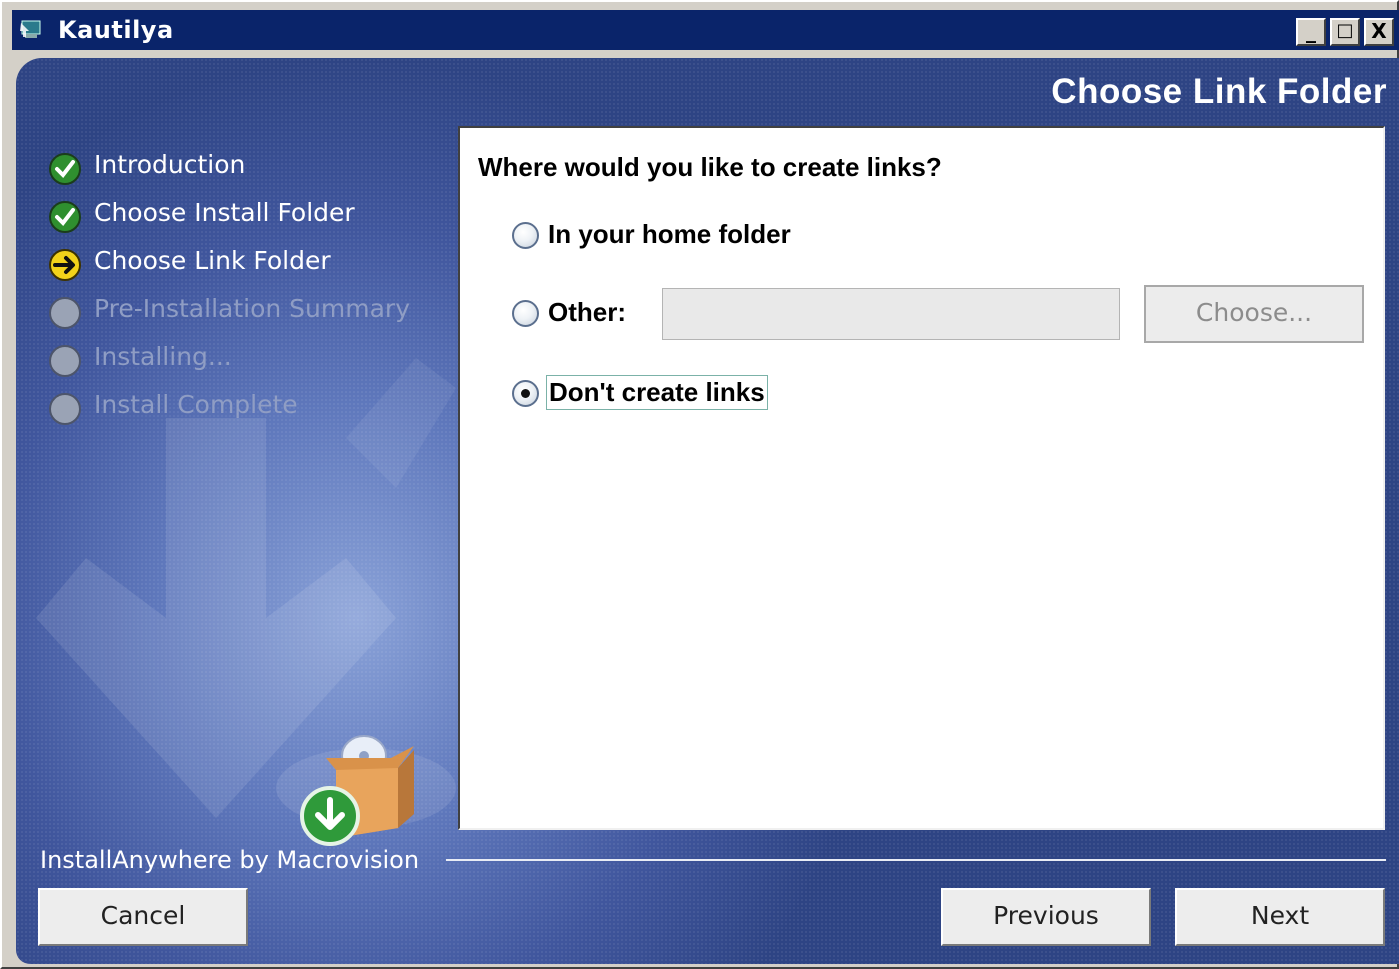 The width and height of the screenshot is (1399, 969). What do you see at coordinates (116, 30) in the screenshot?
I see `window-title: Kautilya` at bounding box center [116, 30].